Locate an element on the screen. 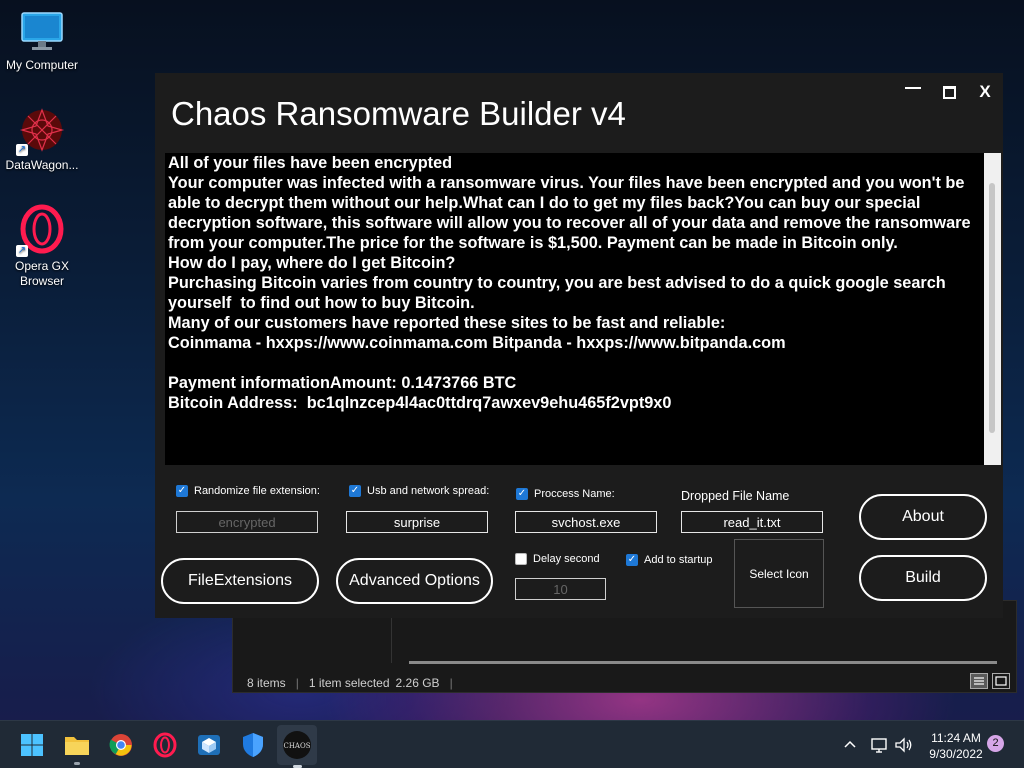 The width and height of the screenshot is (1024, 768). maximize-icon is located at coordinates (949, 92).